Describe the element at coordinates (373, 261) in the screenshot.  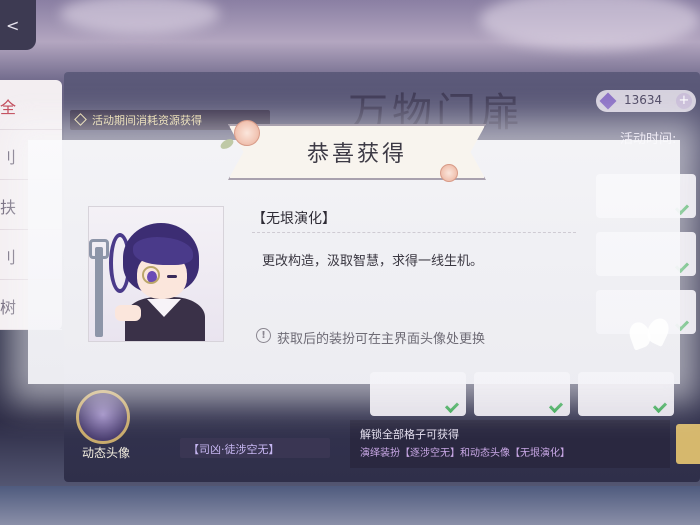
I see `item-description: 更改构造，汲取智慧，求得一线生机。` at that location.